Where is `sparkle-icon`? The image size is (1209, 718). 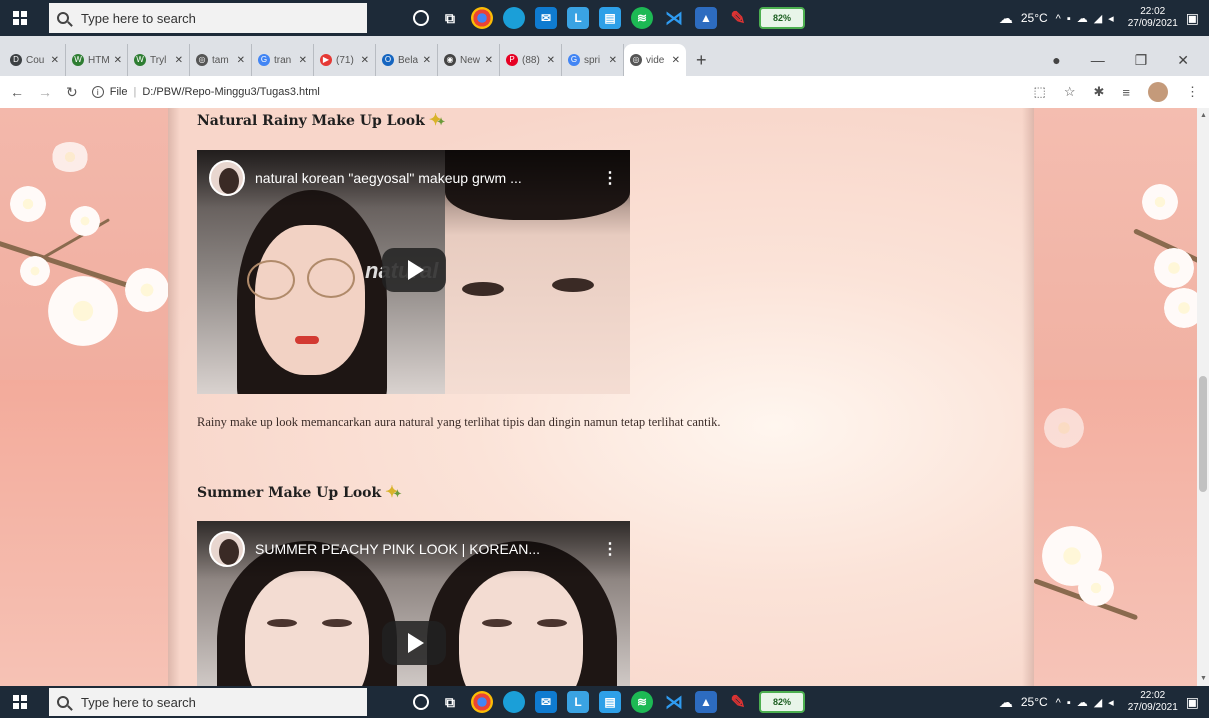 sparkle-icon is located at coordinates (438, 120).